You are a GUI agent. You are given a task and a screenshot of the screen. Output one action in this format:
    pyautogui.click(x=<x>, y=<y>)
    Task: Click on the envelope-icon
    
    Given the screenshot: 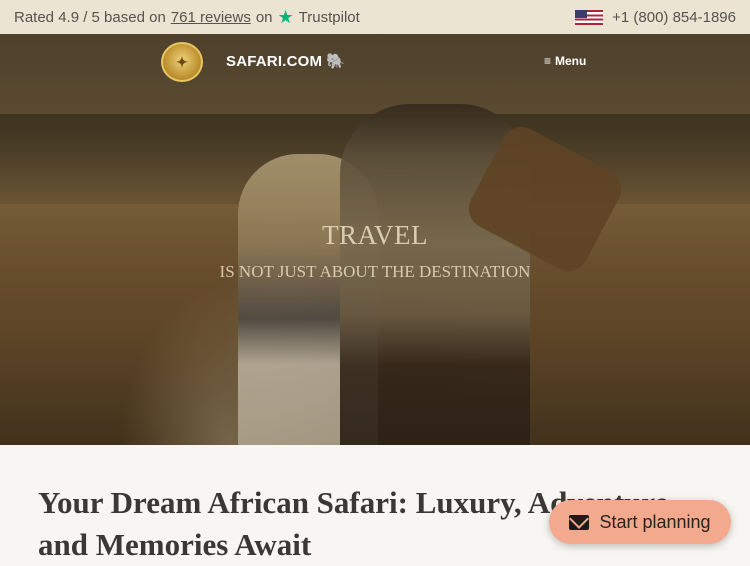 What is the action you would take?
    pyautogui.click(x=579, y=522)
    